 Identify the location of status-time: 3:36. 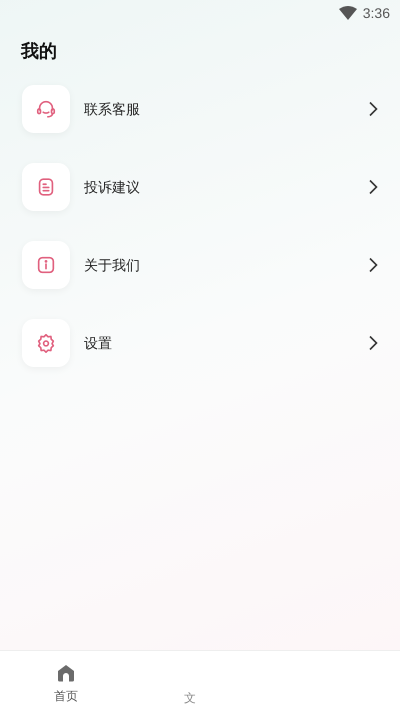
(376, 13).